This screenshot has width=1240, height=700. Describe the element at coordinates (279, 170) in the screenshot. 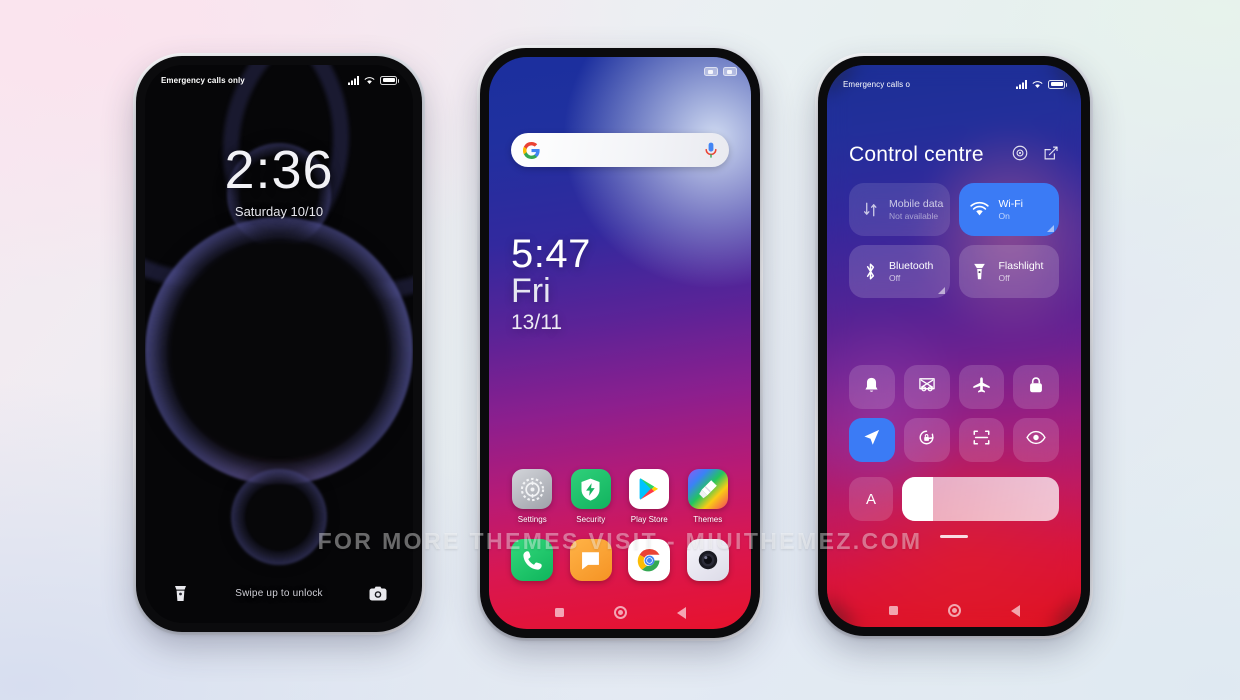

I see `lock-time: 2:36` at that location.